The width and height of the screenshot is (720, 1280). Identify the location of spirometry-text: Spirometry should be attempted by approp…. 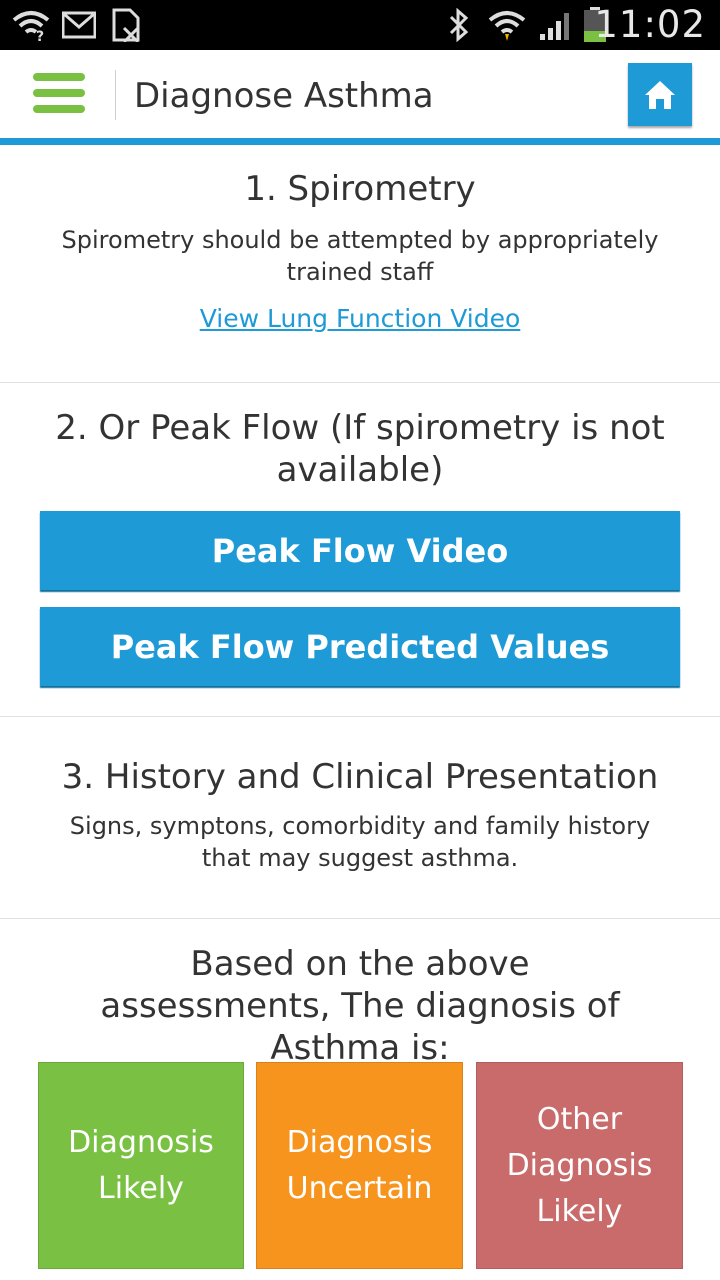
(360, 256).